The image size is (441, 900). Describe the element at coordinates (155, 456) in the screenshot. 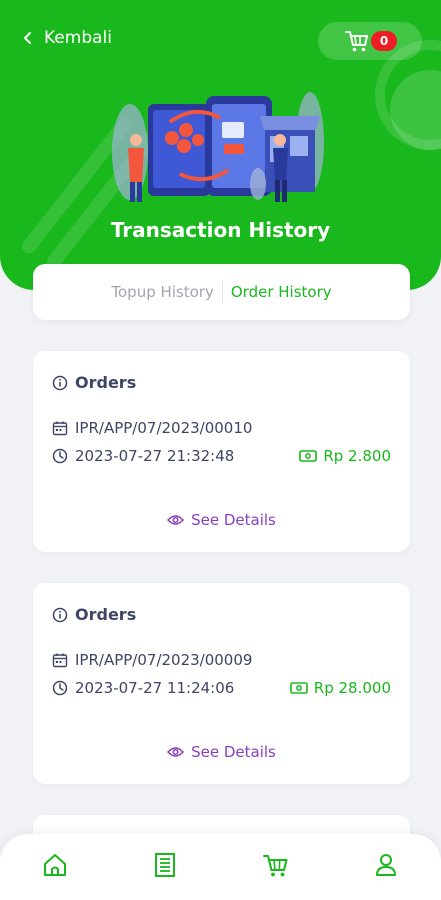

I see `order-datetime: 2023-07-27 21:32:48` at that location.